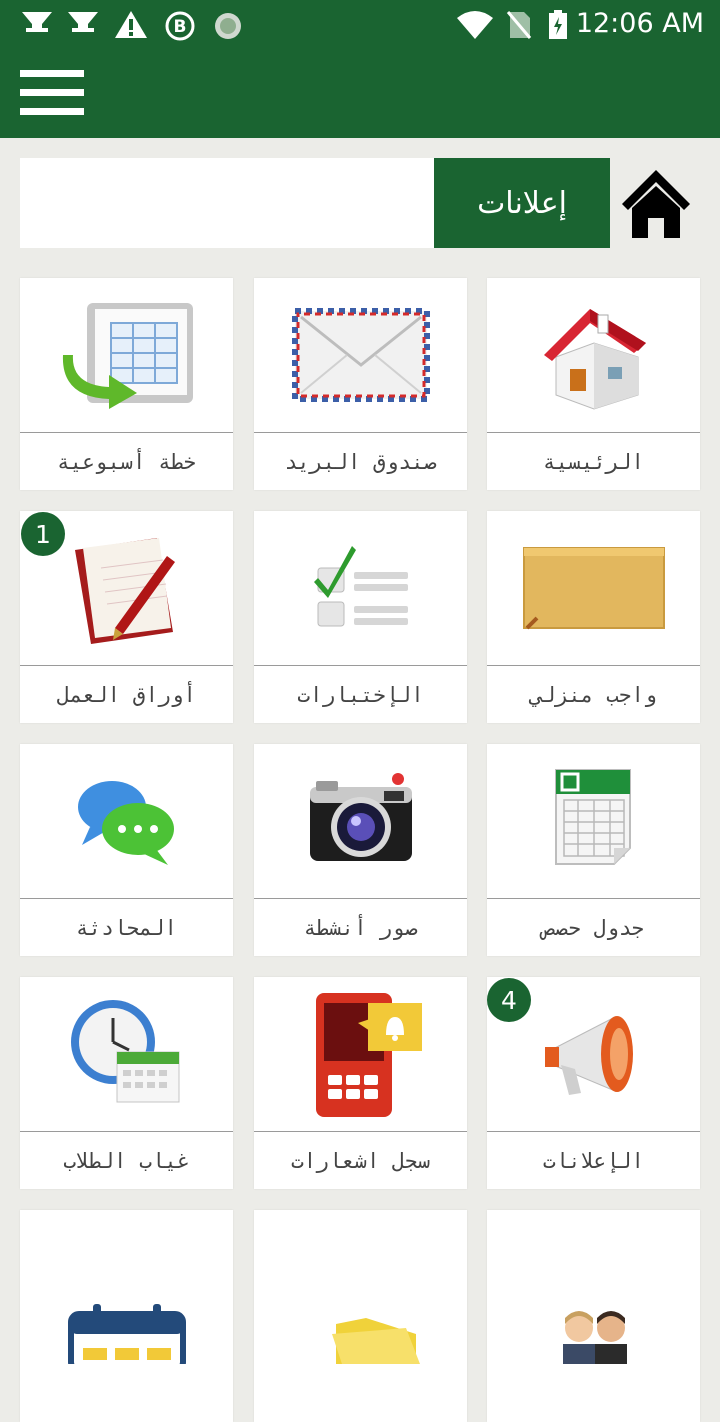 The width and height of the screenshot is (720, 1422). Describe the element at coordinates (126, 462) in the screenshot. I see `tile-label: خطة أسبوعية` at that location.